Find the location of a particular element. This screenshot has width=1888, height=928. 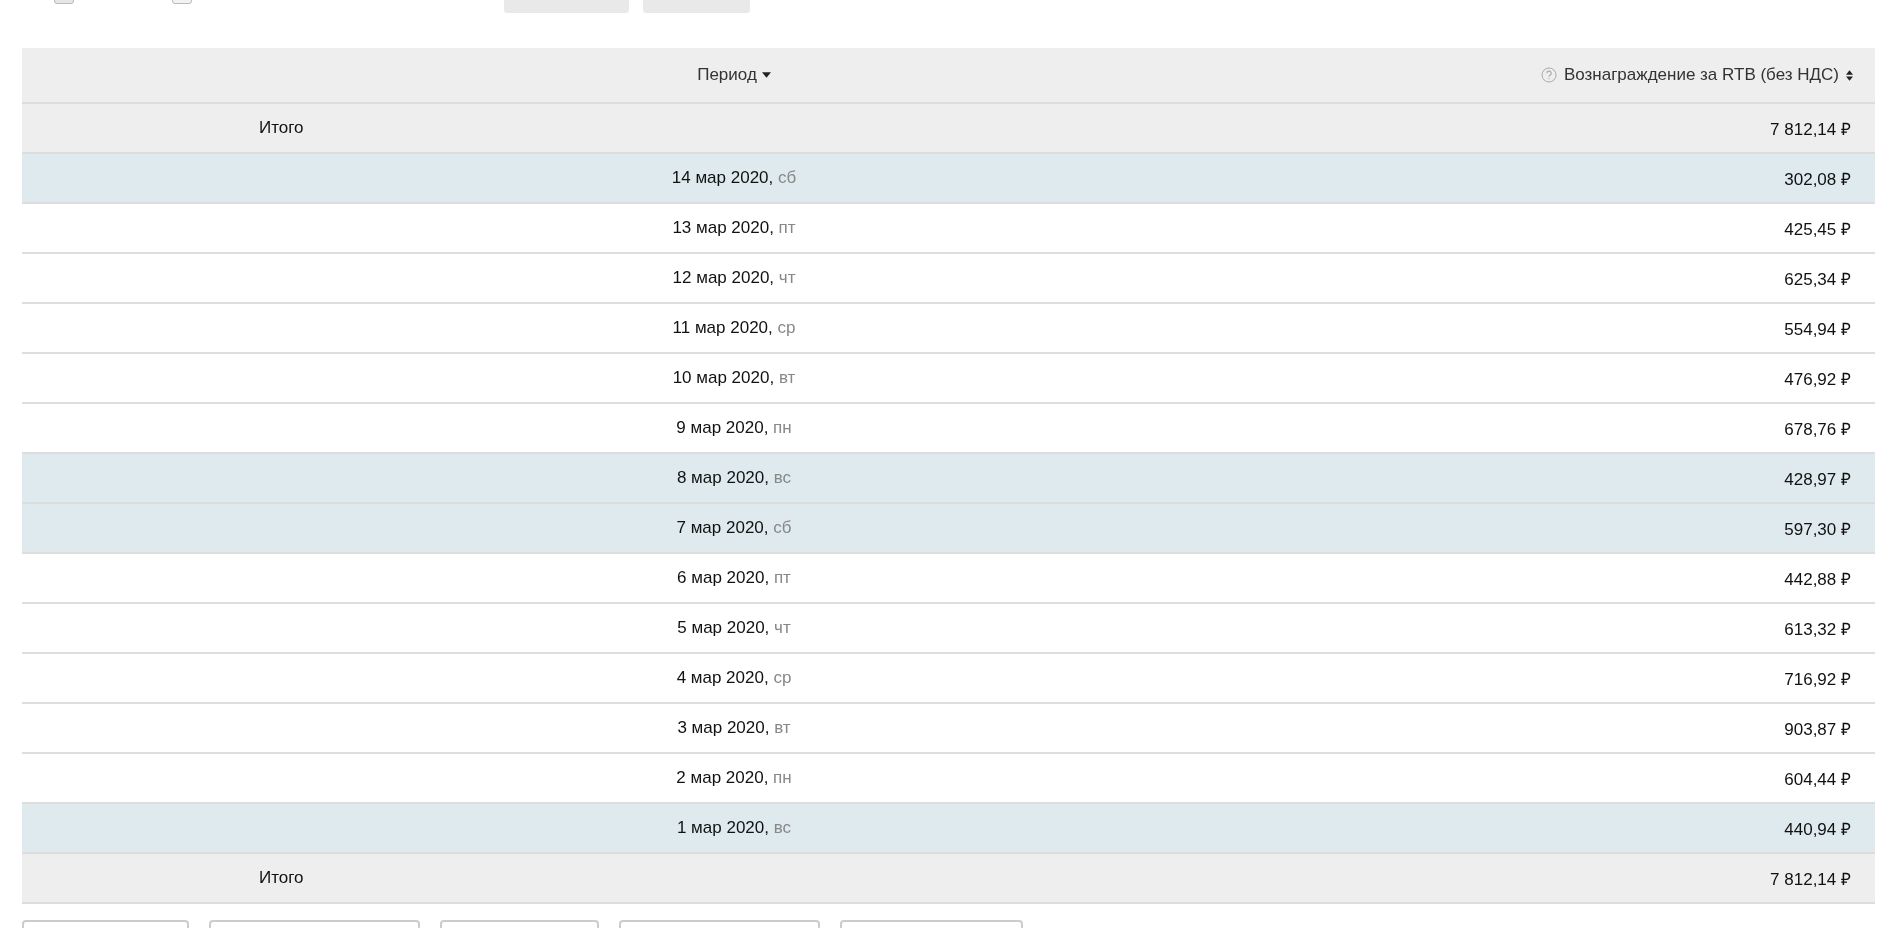

table-cell: 6 мар 2020, пт is located at coordinates (734, 577).